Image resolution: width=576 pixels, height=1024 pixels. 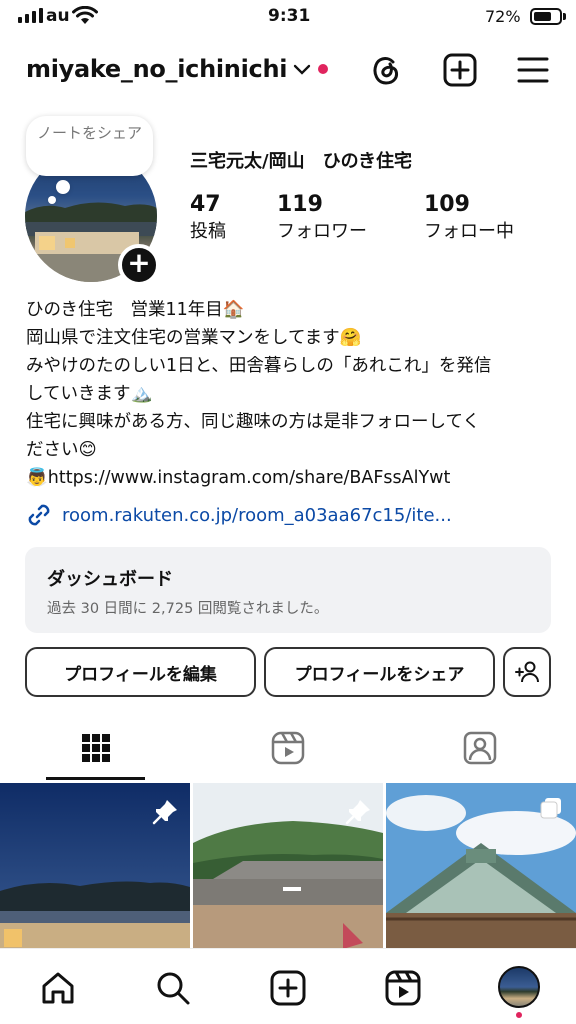 What do you see at coordinates (61, 450) in the screenshot?
I see `bio-line: ださい😊` at bounding box center [61, 450].